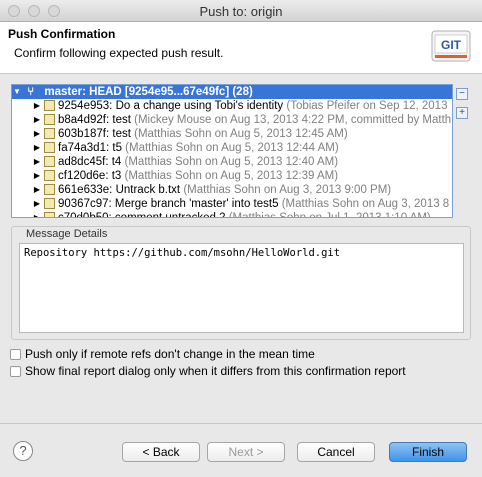 The height and width of the screenshot is (477, 482). Describe the element at coordinates (148, 190) in the screenshot. I see `commit-message: Untrack b.txt` at that location.